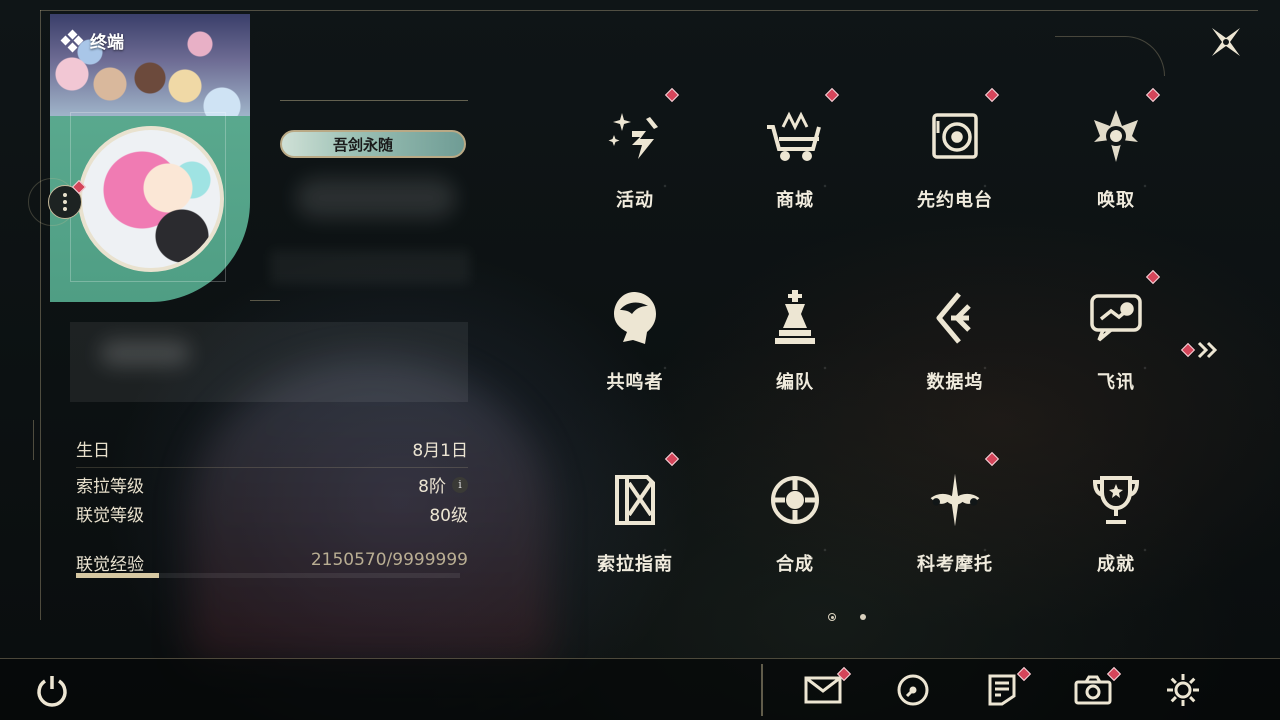  Describe the element at coordinates (955, 353) in the screenshot. I see `menu-item-data-dock: 数据坞` at that location.